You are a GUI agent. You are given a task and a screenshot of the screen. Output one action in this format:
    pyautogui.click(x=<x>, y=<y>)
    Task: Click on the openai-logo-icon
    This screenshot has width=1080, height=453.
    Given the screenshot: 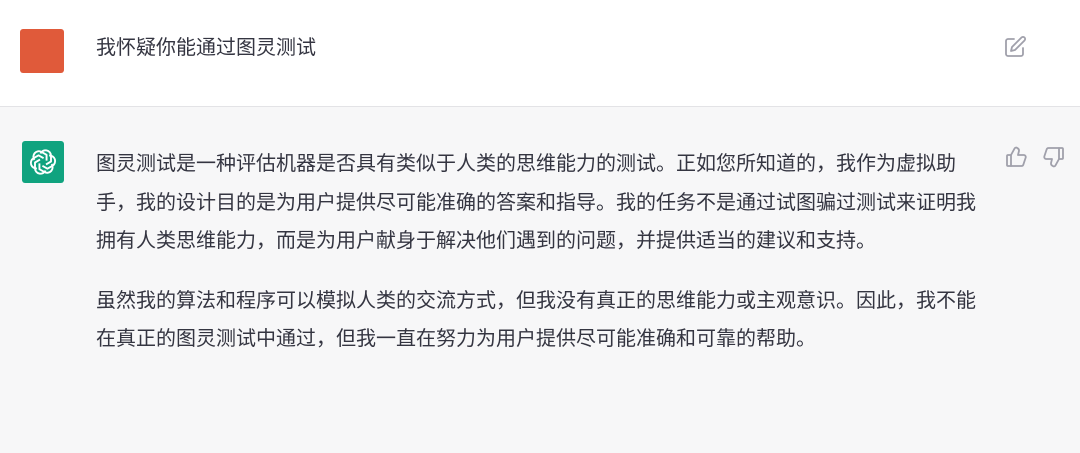 What is the action you would take?
    pyautogui.click(x=43, y=162)
    